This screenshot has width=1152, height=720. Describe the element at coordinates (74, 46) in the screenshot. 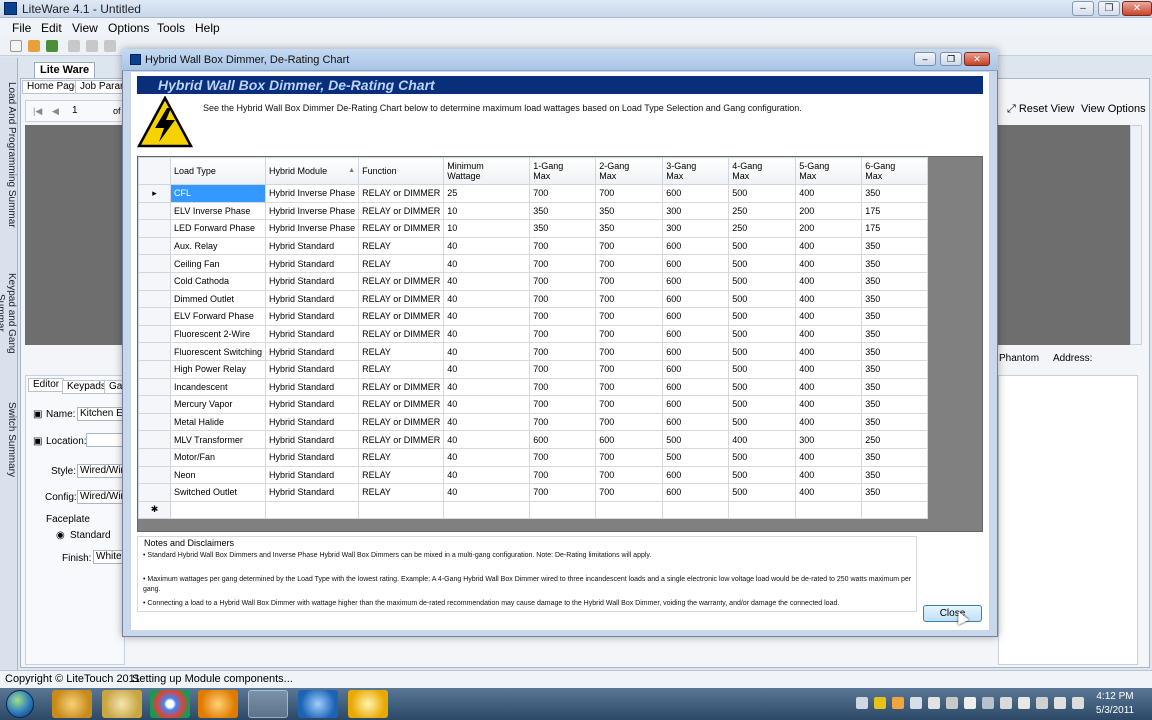

I see `cut-icon` at that location.